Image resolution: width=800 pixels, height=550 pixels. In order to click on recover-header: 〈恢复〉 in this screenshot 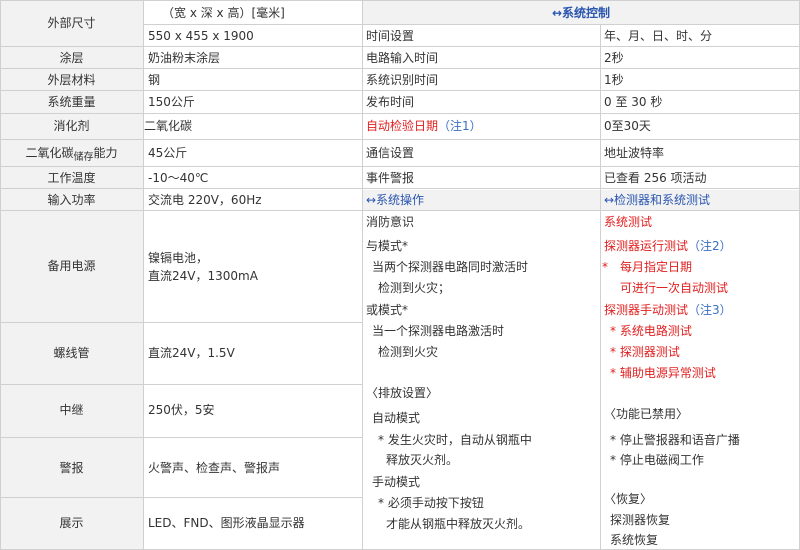, I will do `click(628, 499)`.